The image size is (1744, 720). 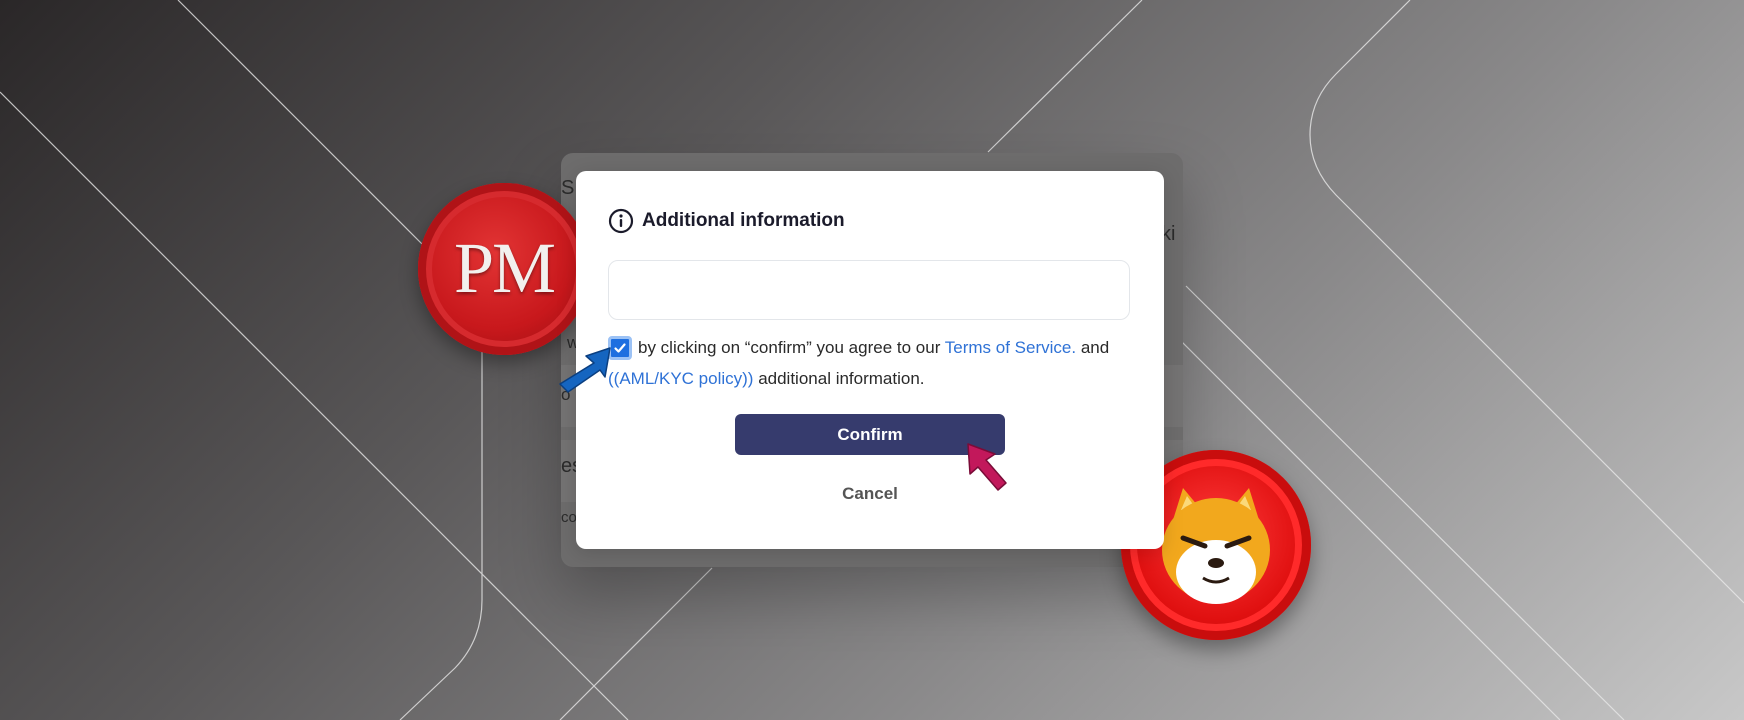 What do you see at coordinates (568, 188) in the screenshot?
I see `background-fragment: S` at bounding box center [568, 188].